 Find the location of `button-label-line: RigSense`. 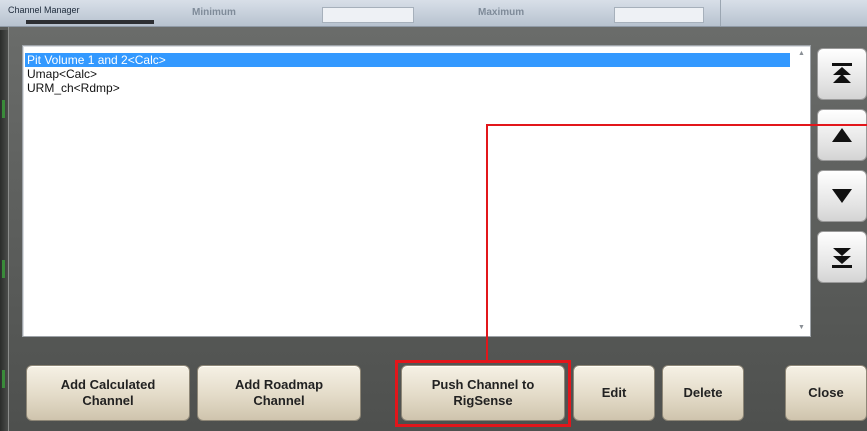

button-label-line: RigSense is located at coordinates (483, 400).